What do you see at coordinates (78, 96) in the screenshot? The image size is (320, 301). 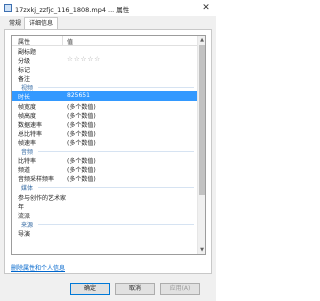 I see `property-value: 825651` at bounding box center [78, 96].